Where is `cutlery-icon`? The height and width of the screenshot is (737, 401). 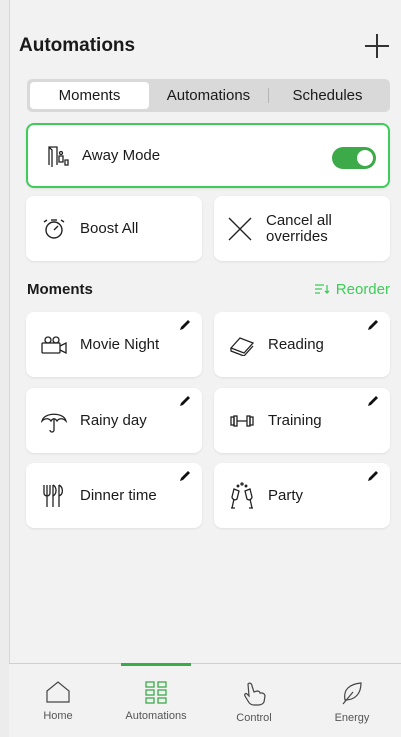 cutlery-icon is located at coordinates (54, 496).